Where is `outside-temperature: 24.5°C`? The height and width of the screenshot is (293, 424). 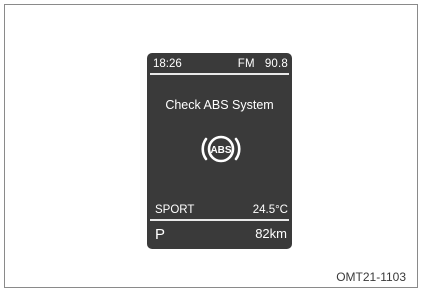
outside-temperature: 24.5°C is located at coordinates (270, 210).